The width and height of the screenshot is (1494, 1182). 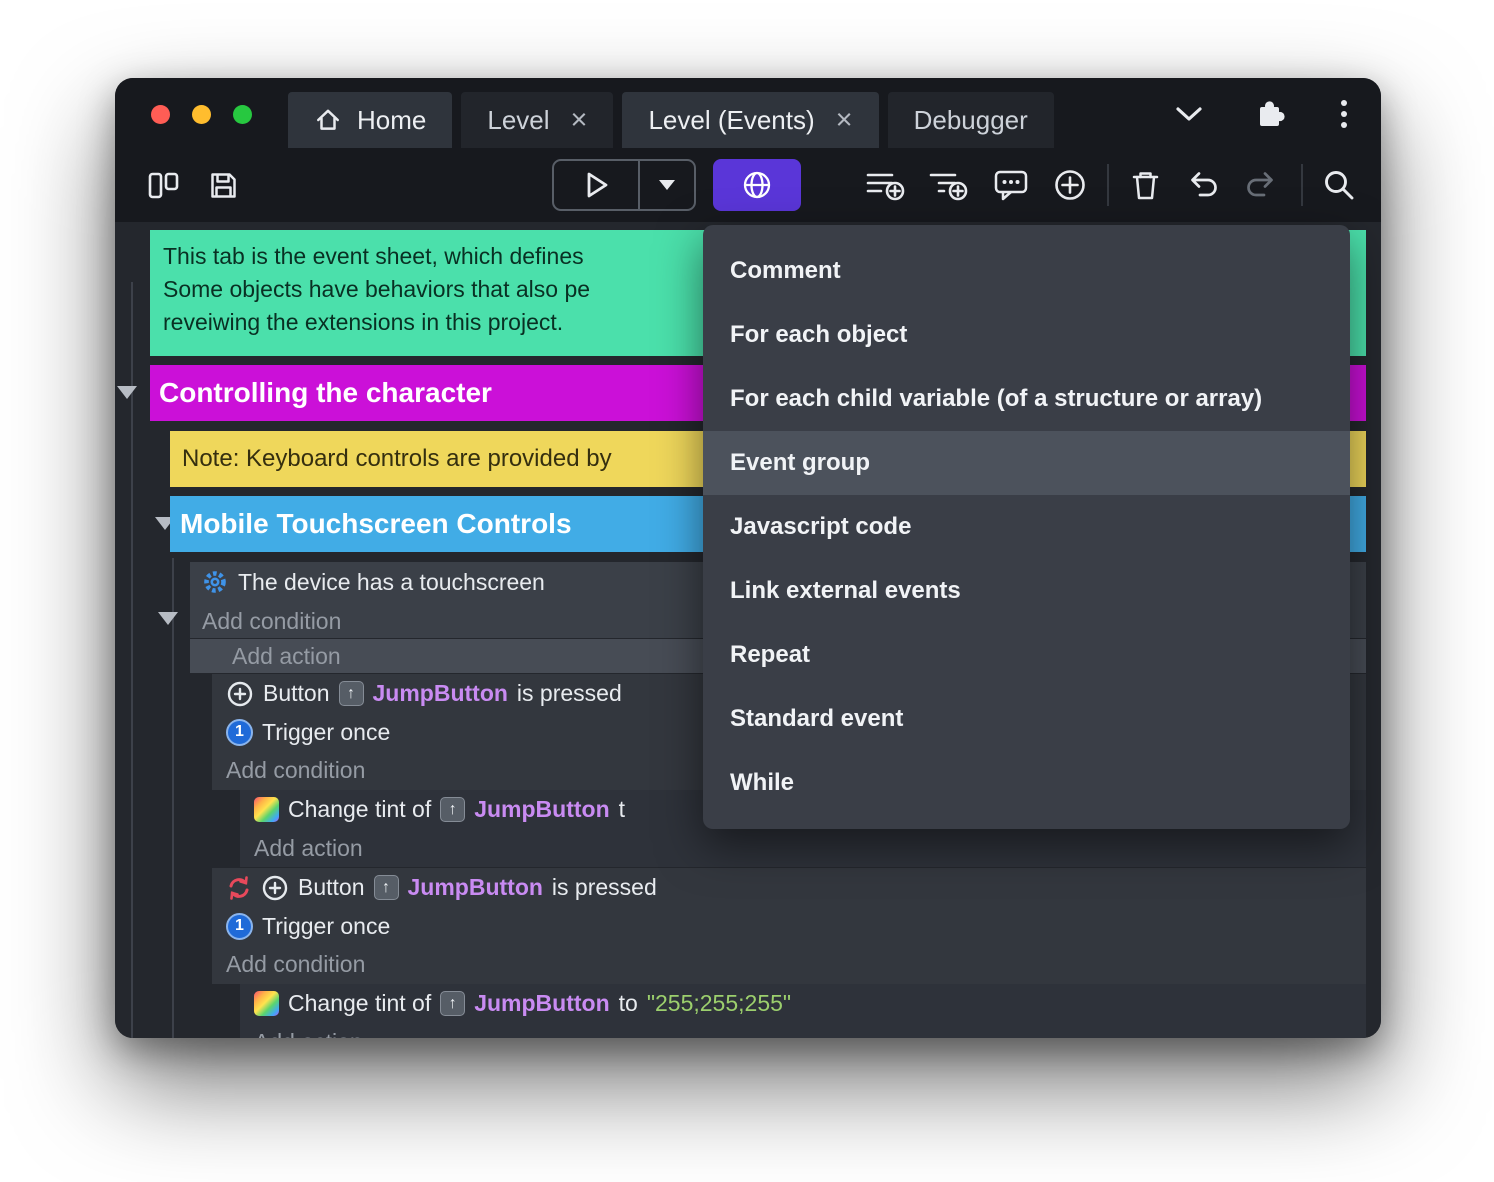 I want to click on tab-home: Home, so click(x=370, y=120).